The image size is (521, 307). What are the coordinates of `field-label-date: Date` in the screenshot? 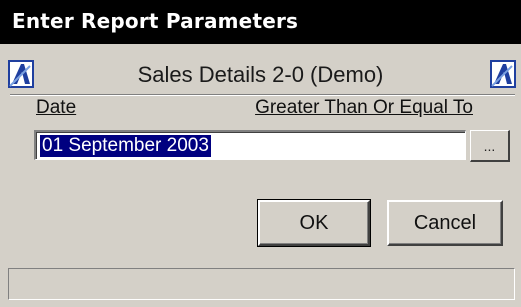 It's located at (56, 107).